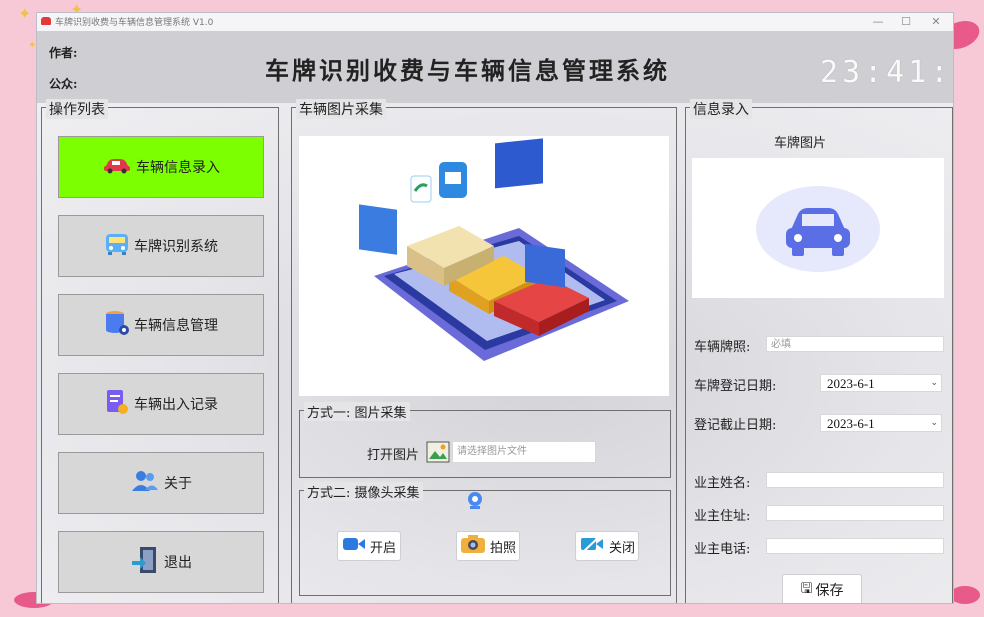 Image resolution: width=984 pixels, height=617 pixels. Describe the element at coordinates (117, 404) in the screenshot. I see `record-icon` at that location.